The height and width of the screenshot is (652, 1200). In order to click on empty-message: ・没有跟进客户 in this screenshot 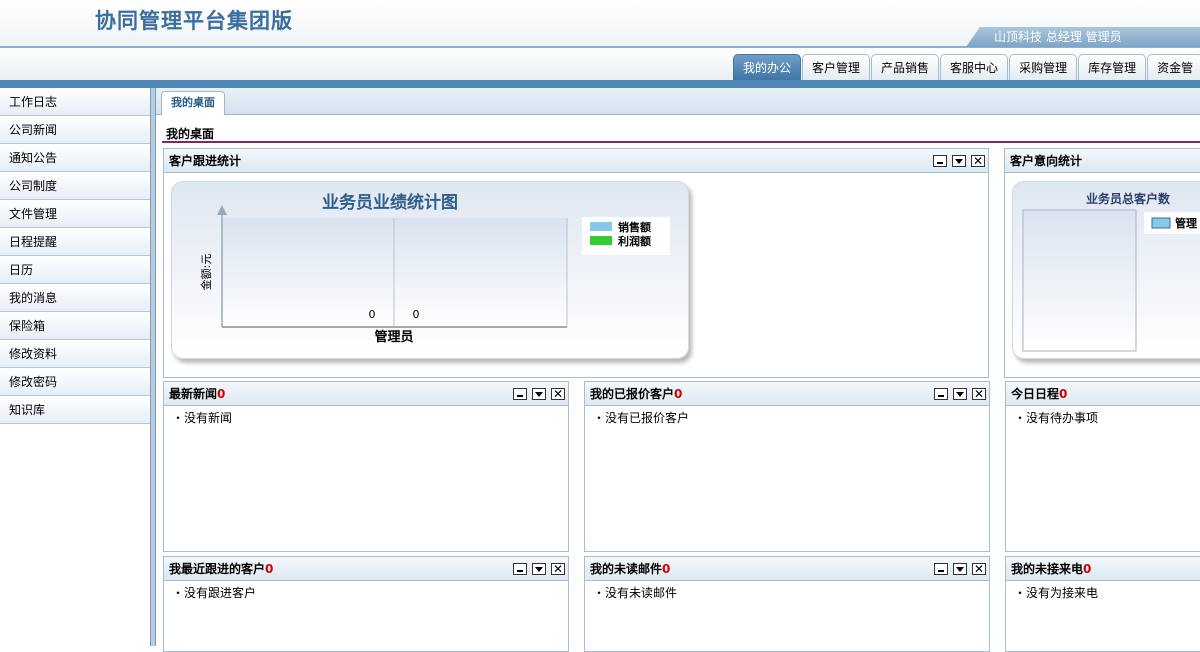, I will do `click(214, 593)`.